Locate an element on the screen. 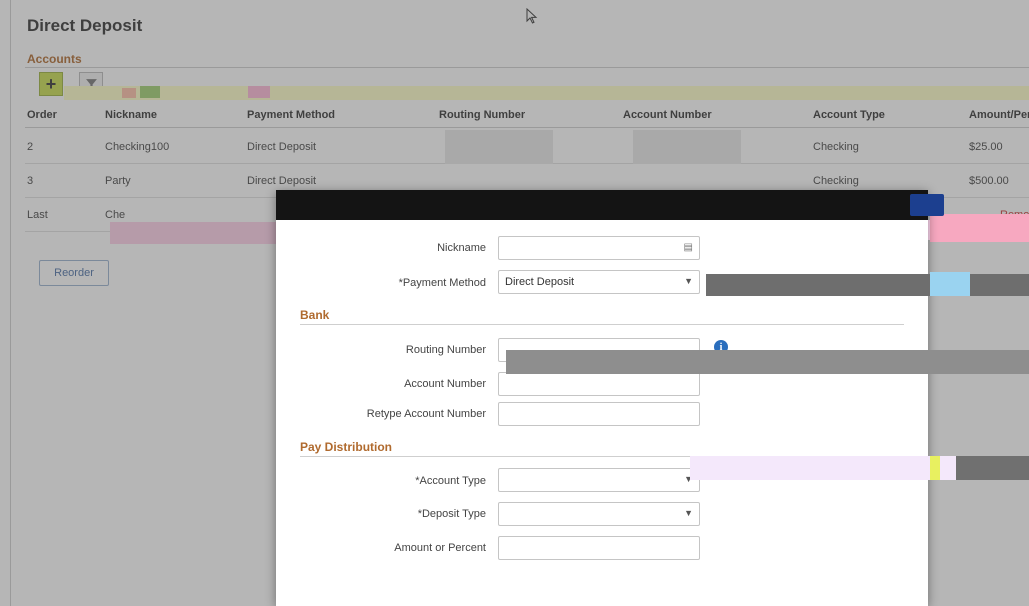 This screenshot has height=606, width=1029. deposit-type-label: *Deposit Type is located at coordinates (451, 514).